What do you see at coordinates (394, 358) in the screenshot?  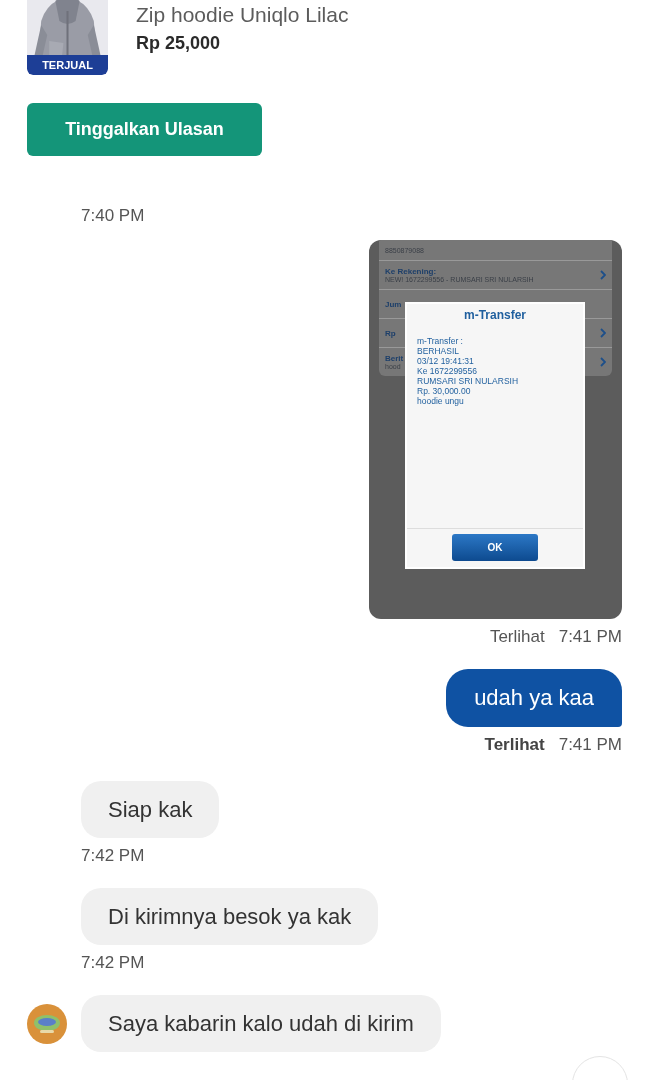 I see `account-label: Berit` at bounding box center [394, 358].